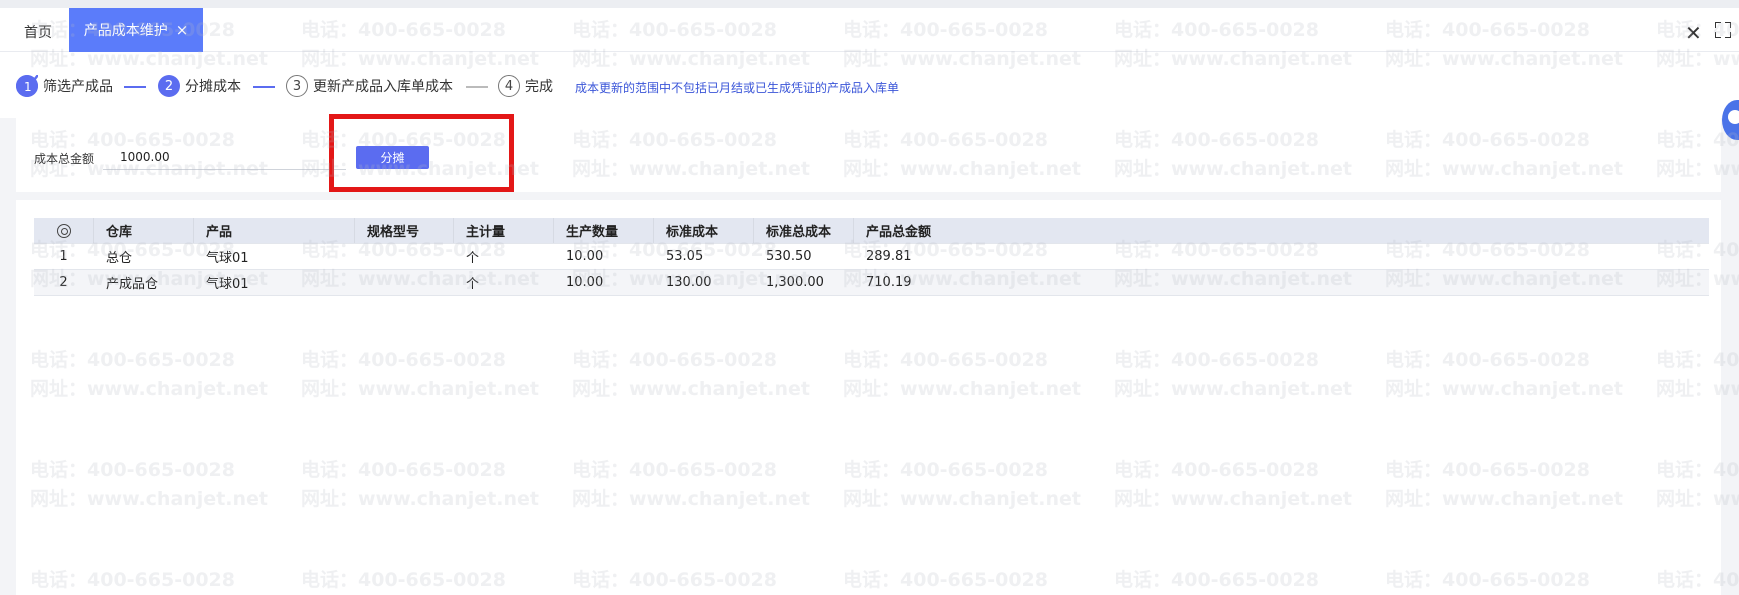  I want to click on column-header: 仓库, so click(144, 230).